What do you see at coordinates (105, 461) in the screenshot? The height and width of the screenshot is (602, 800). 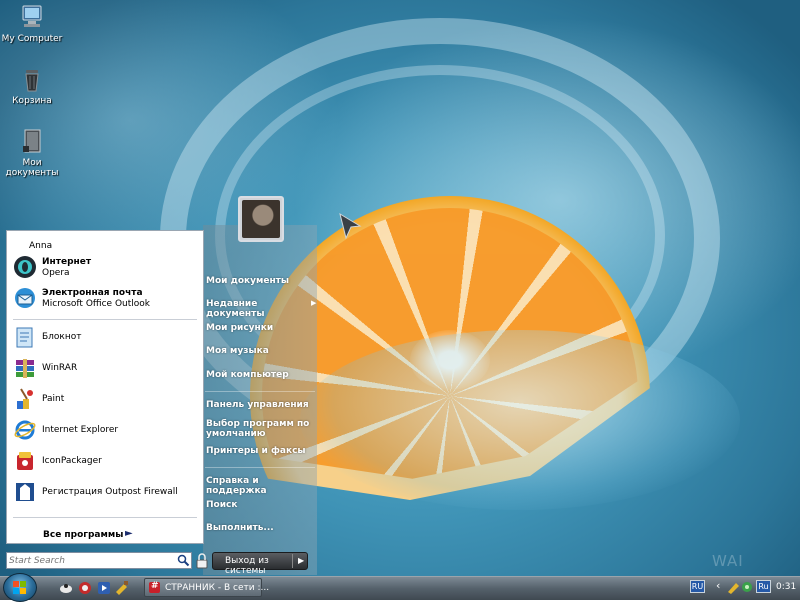 I see `recent-item-iconpackager: IconPackager` at bounding box center [105, 461].